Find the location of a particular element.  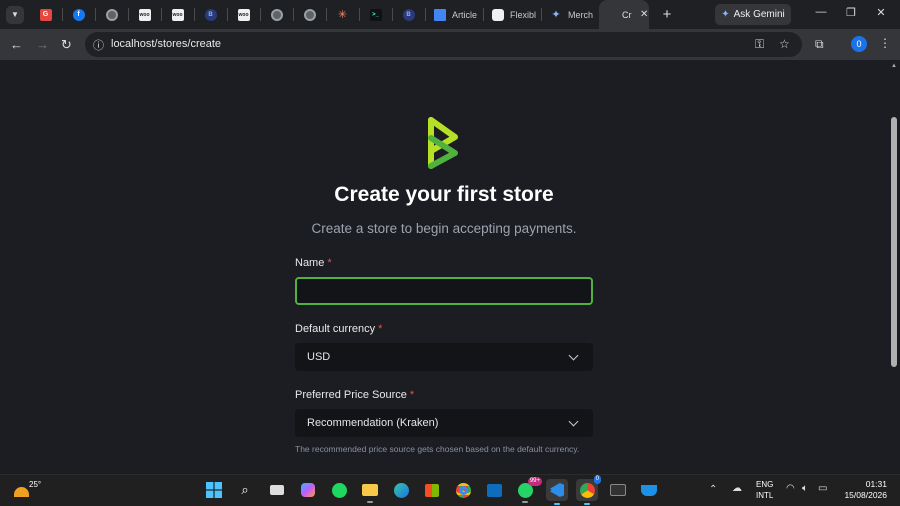

btcpay-logo is located at coordinates (443, 143).